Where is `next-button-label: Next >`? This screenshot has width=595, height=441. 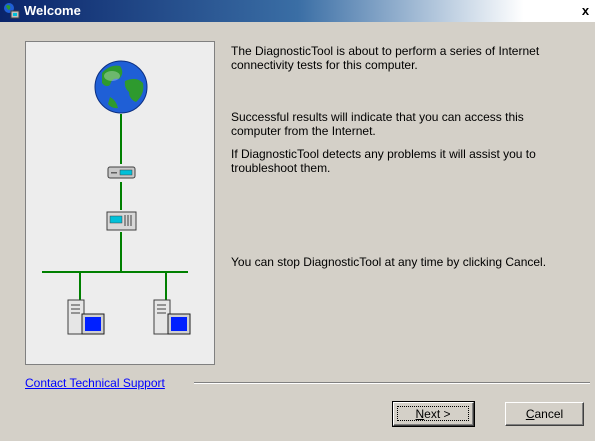 next-button-label: Next > is located at coordinates (433, 413).